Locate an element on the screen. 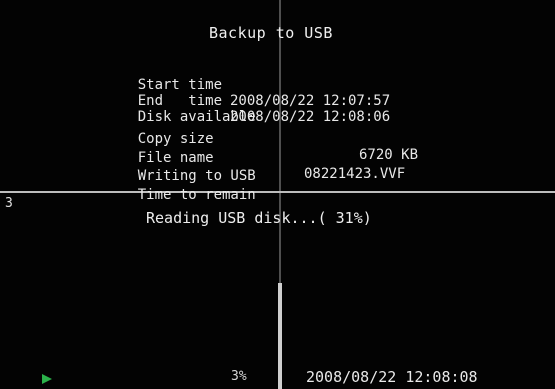  play-icon is located at coordinates (47, 379).